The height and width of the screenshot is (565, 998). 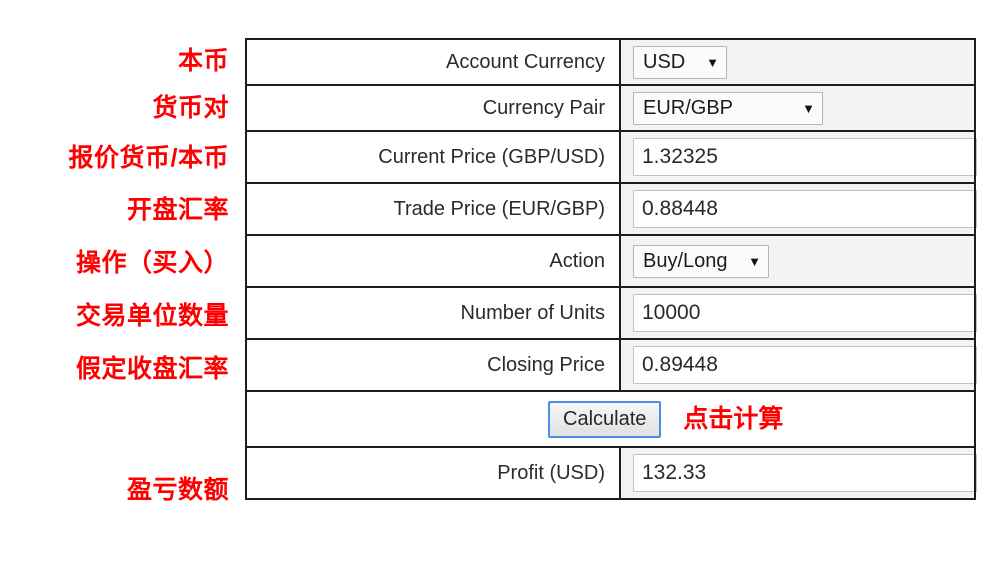 I want to click on field-cell-account-currency: USD ▼, so click(x=797, y=62).